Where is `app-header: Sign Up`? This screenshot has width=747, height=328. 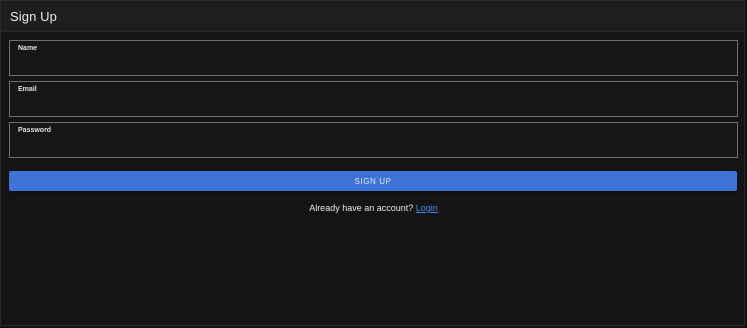 app-header: Sign Up is located at coordinates (372, 16).